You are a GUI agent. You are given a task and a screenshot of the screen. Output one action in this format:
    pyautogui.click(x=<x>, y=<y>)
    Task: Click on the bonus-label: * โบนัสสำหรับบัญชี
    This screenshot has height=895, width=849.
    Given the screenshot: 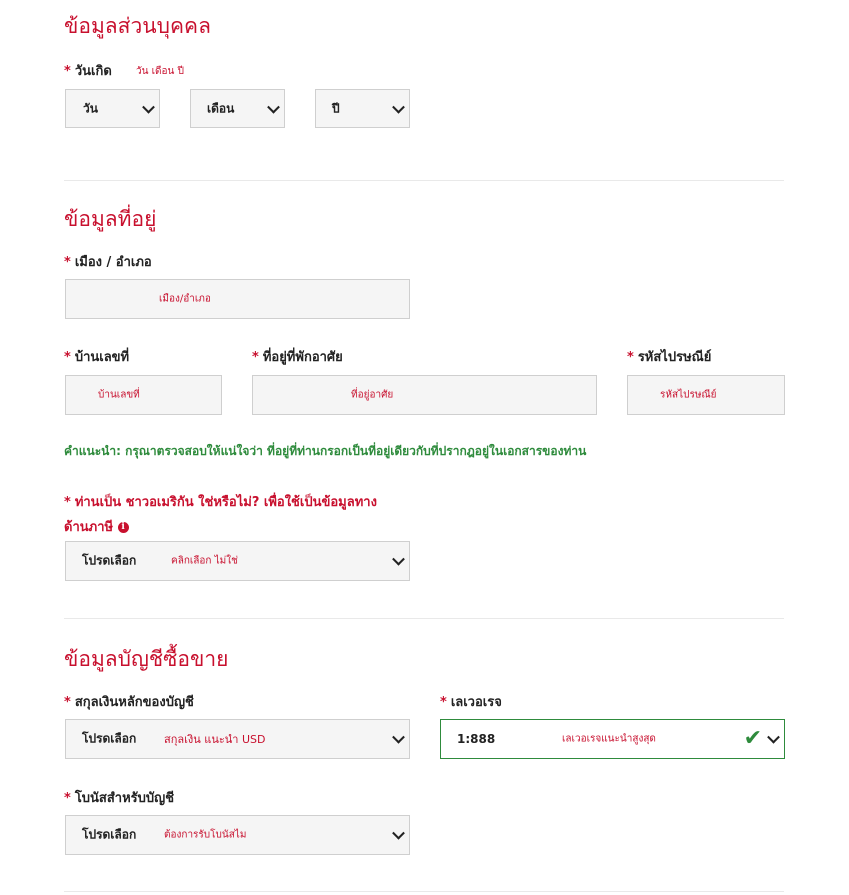 What is the action you would take?
    pyautogui.click(x=119, y=798)
    